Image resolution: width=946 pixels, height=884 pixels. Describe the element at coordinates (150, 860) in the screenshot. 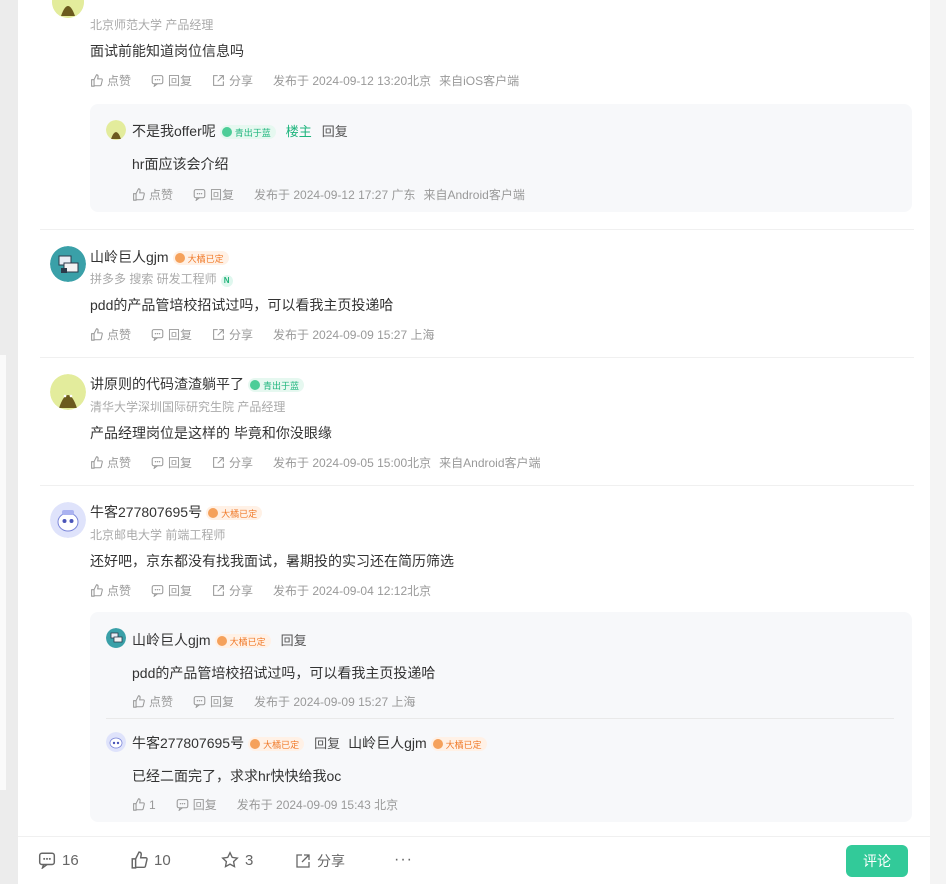

I see `like-post-button: 10` at that location.